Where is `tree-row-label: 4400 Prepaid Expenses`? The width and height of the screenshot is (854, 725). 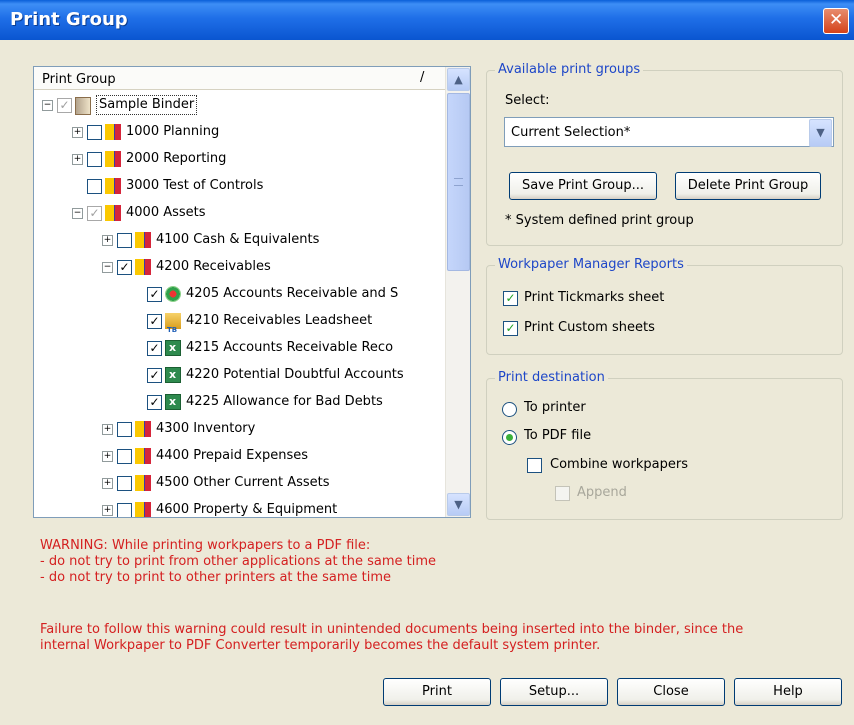
tree-row-label: 4400 Prepaid Expenses is located at coordinates (232, 455).